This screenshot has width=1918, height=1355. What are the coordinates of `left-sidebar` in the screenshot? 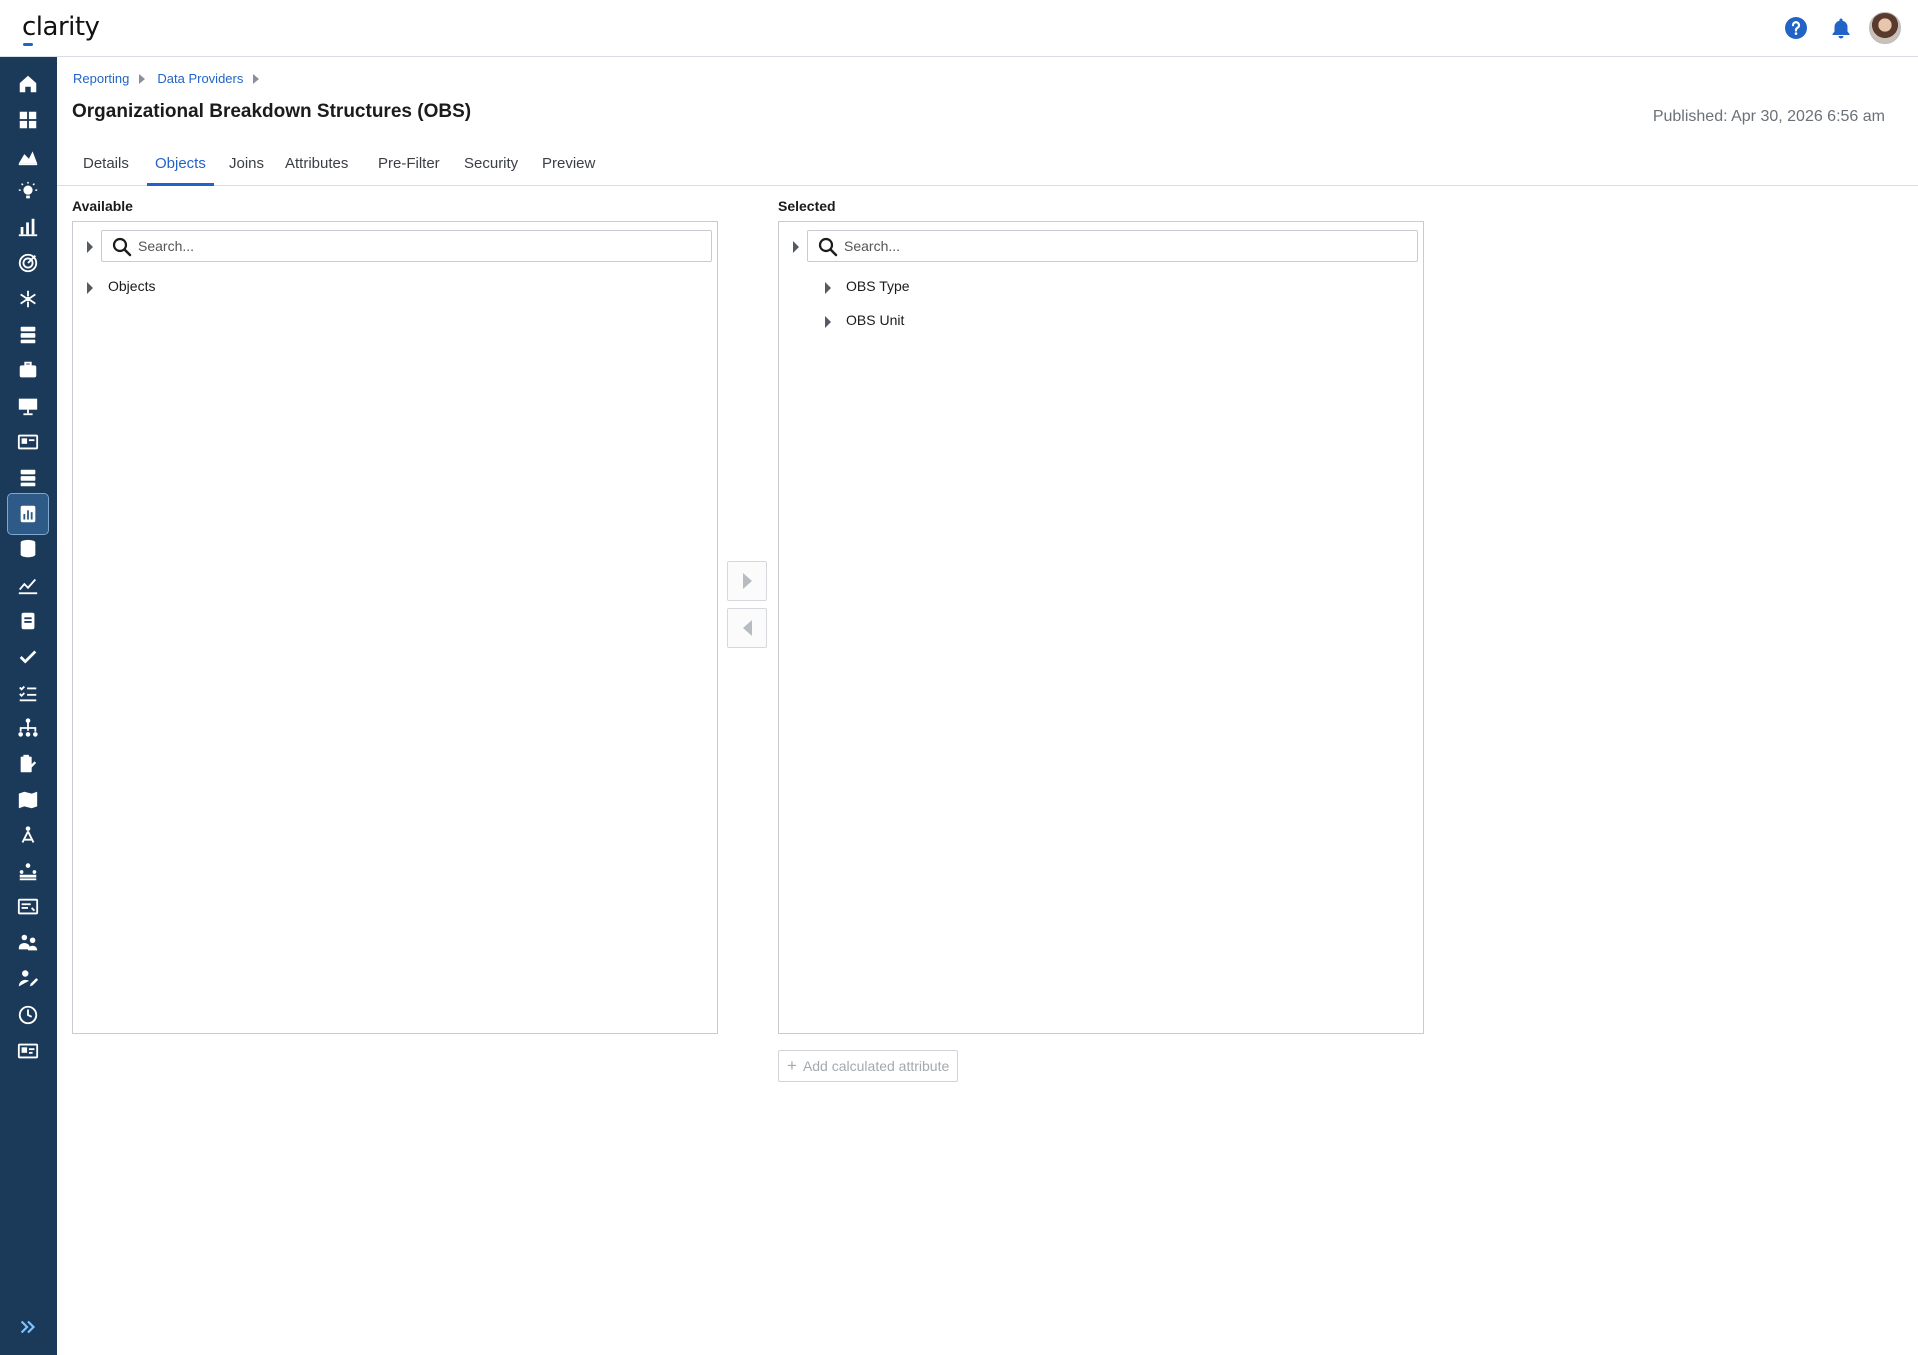 It's located at (28, 706).